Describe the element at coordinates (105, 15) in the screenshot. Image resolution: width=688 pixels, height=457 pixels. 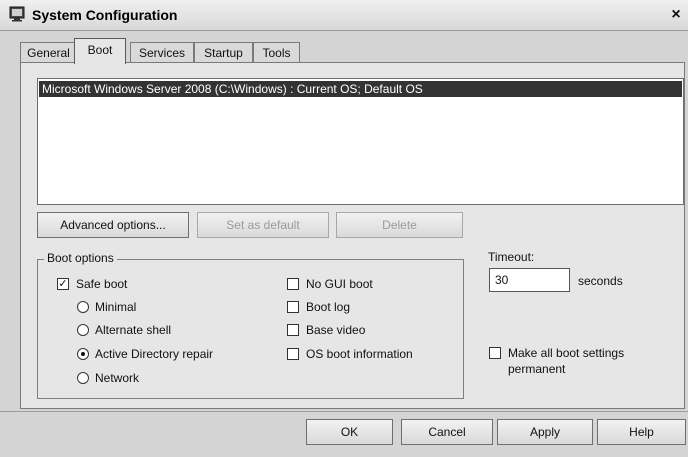
I see `window-title: System Configuration` at that location.